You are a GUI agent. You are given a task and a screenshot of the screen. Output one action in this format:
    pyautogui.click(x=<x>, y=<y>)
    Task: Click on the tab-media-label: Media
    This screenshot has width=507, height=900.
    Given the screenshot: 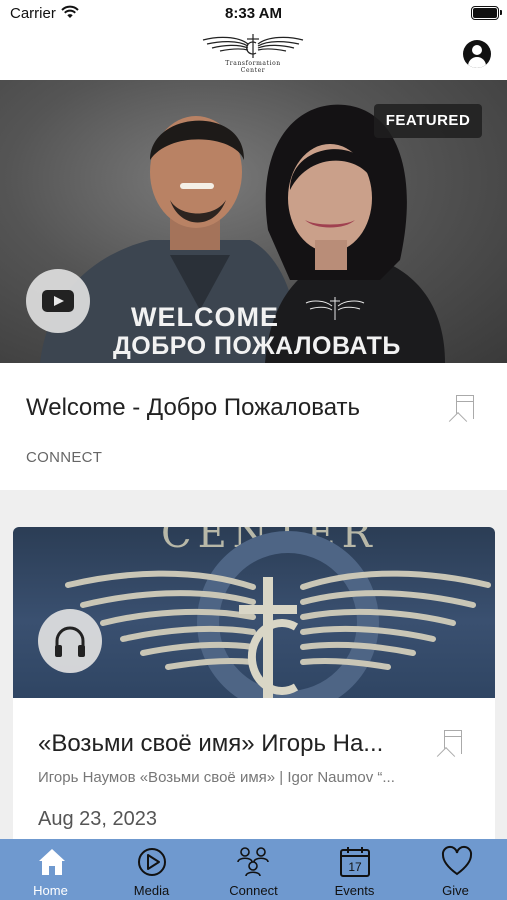 What is the action you would take?
    pyautogui.click(x=151, y=890)
    